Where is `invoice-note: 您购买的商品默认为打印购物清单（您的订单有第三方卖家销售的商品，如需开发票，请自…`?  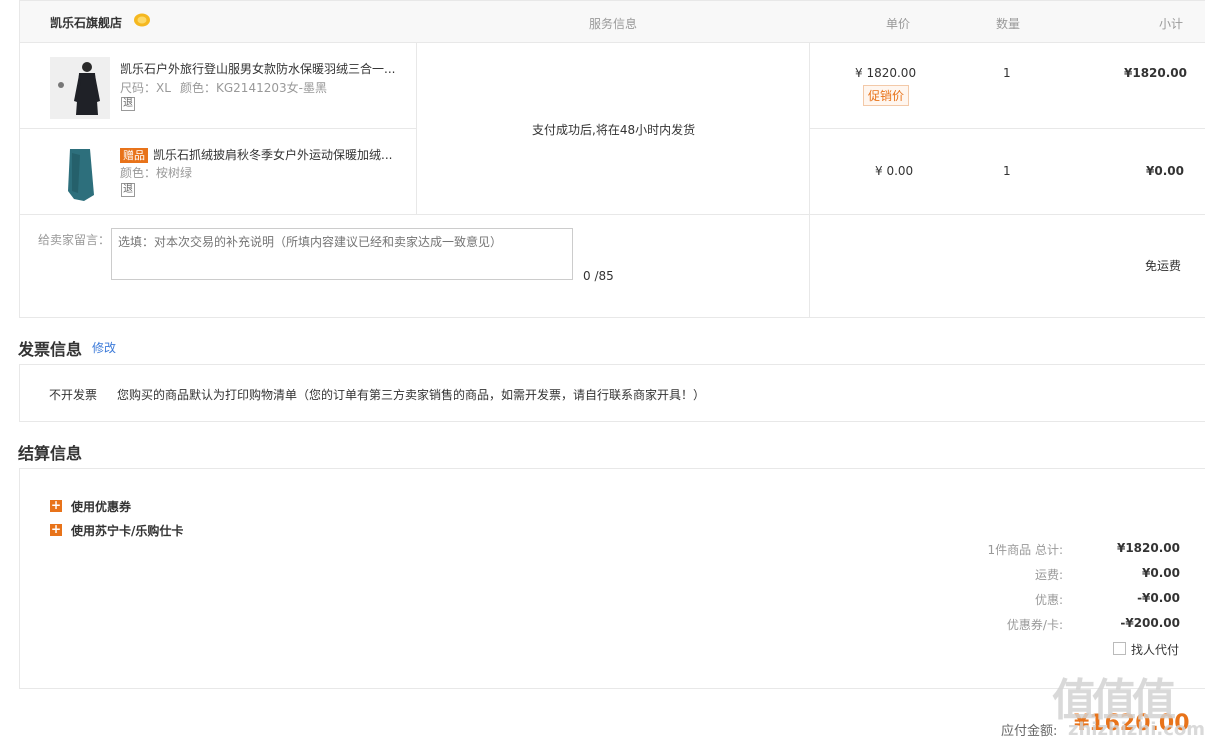 invoice-note: 您购买的商品默认为打印购物清单（您的订单有第三方卖家销售的商品，如需开发票，请自… is located at coordinates (411, 395).